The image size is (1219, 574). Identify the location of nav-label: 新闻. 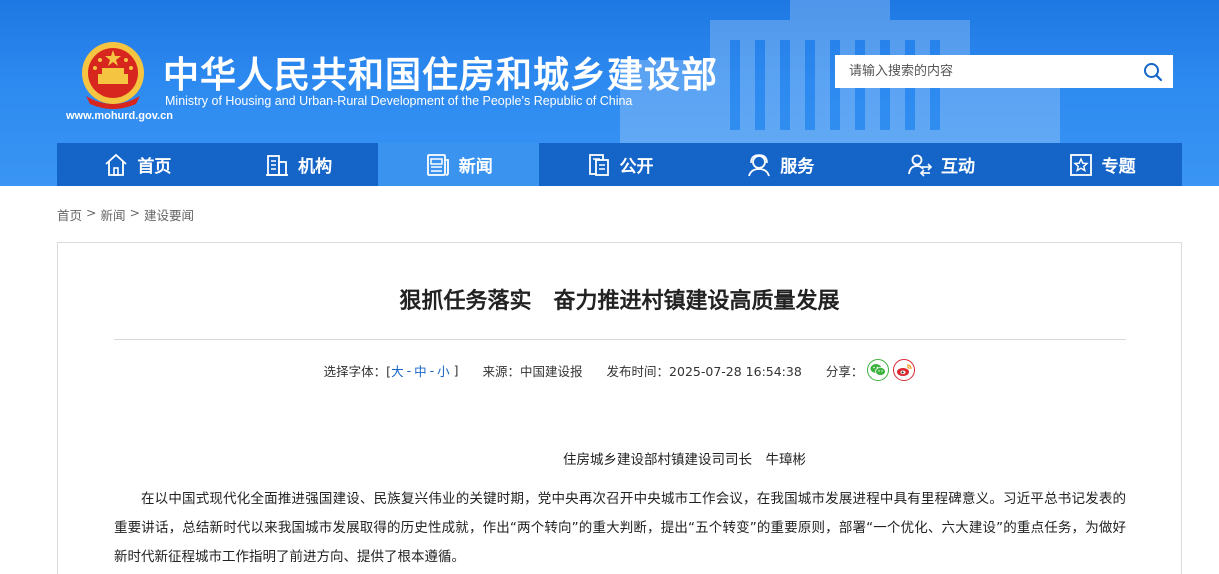
(475, 167).